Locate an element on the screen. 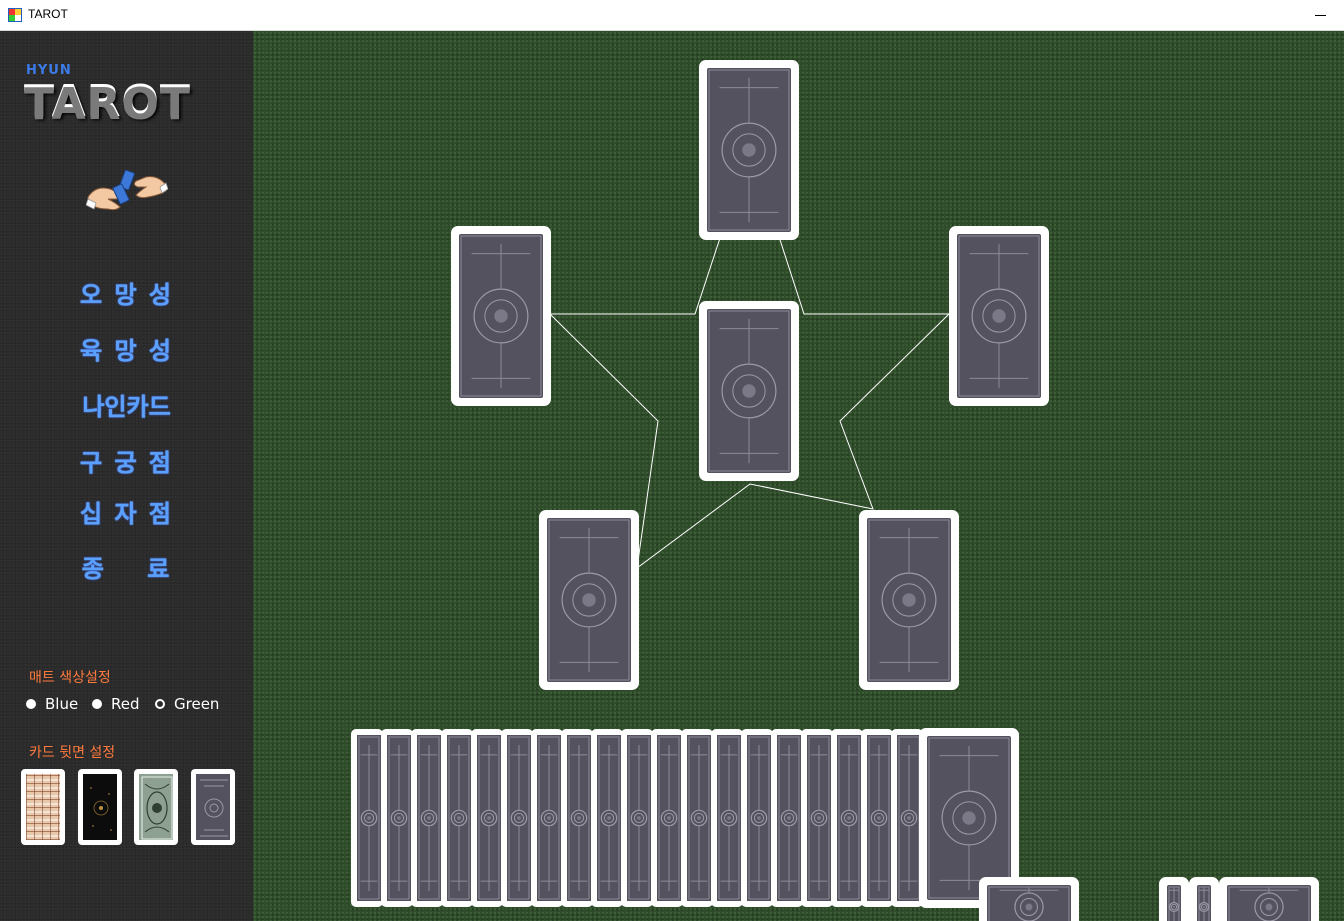  spread-card-left is located at coordinates (501, 316).